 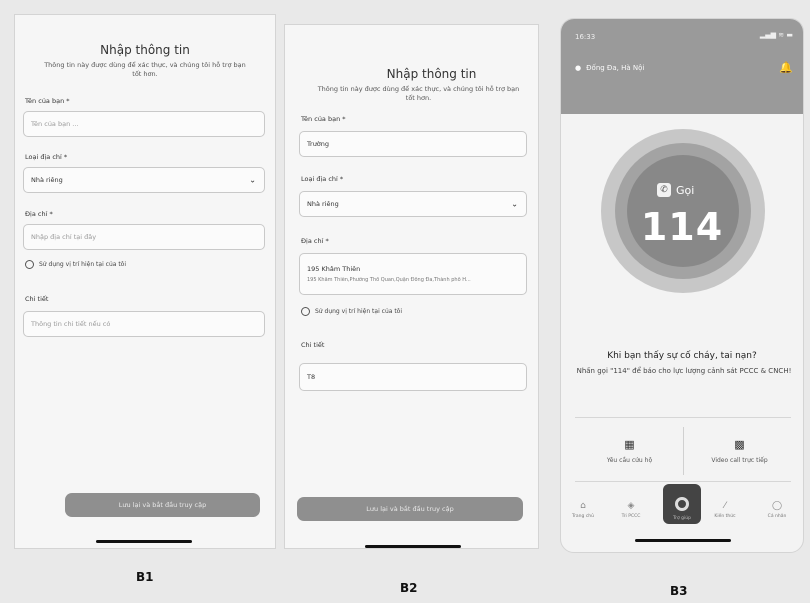 What do you see at coordinates (725, 506) in the screenshot?
I see `book-icon: ⁄` at bounding box center [725, 506].